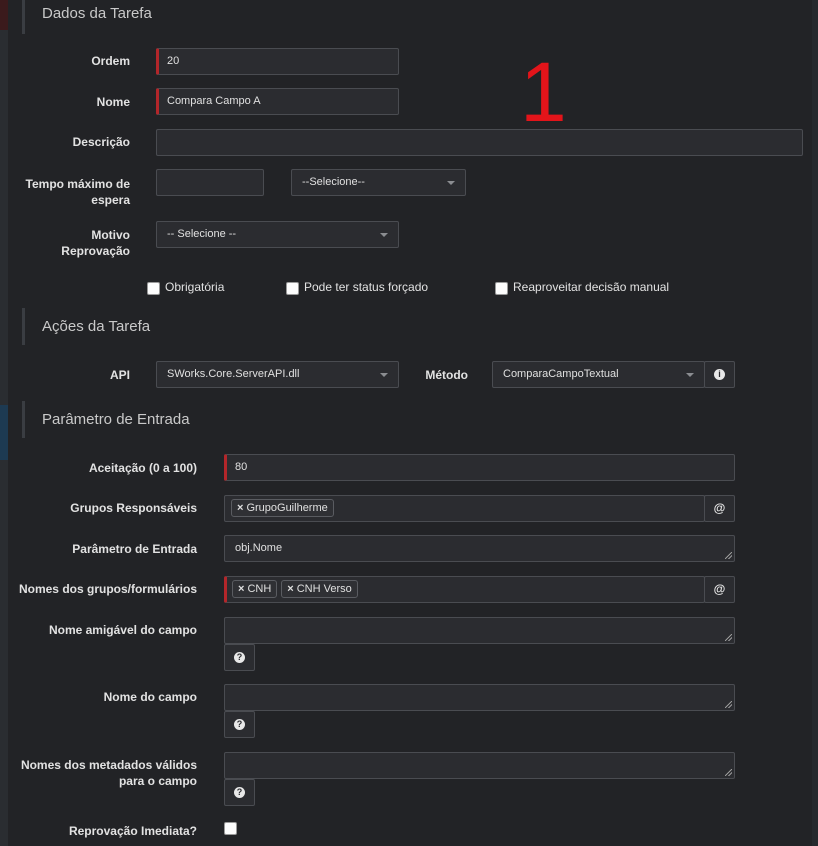  I want to click on api-value: SWorks.Core.ServerAPI.dll, so click(233, 374).